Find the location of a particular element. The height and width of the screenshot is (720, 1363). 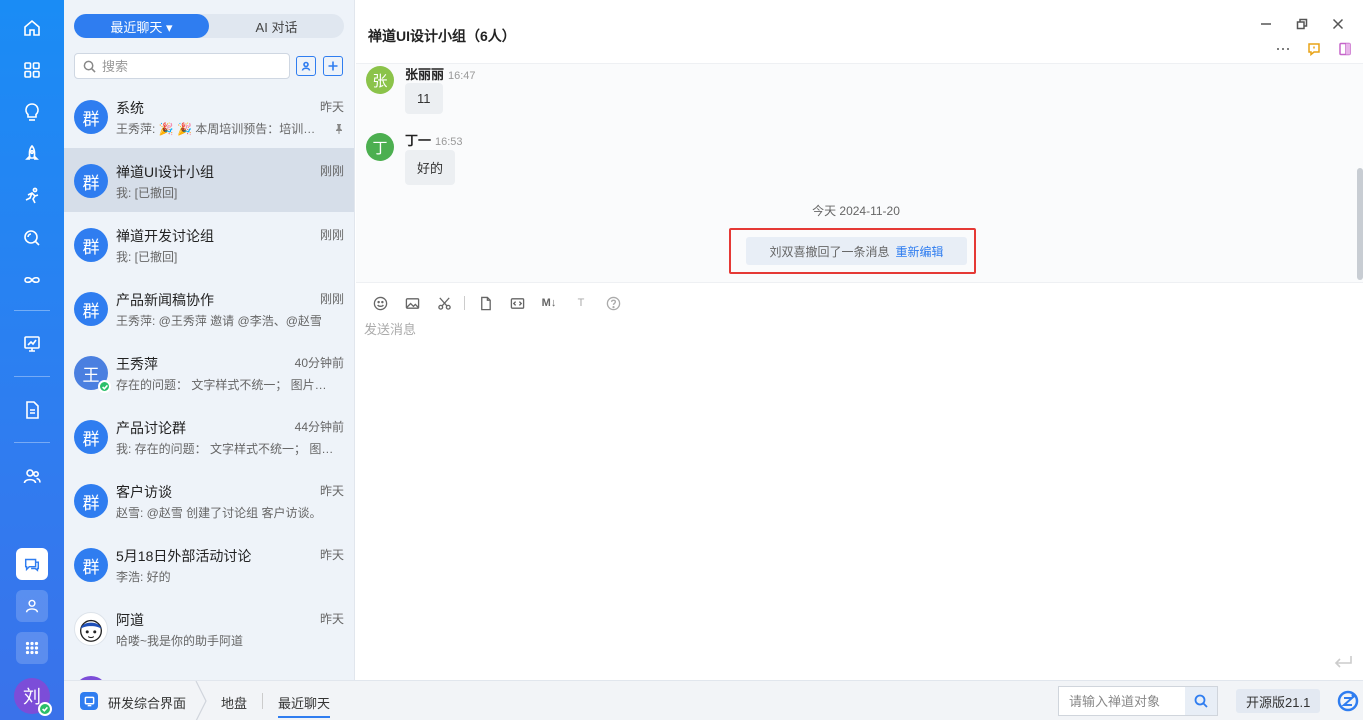

code-icon is located at coordinates (517, 303).